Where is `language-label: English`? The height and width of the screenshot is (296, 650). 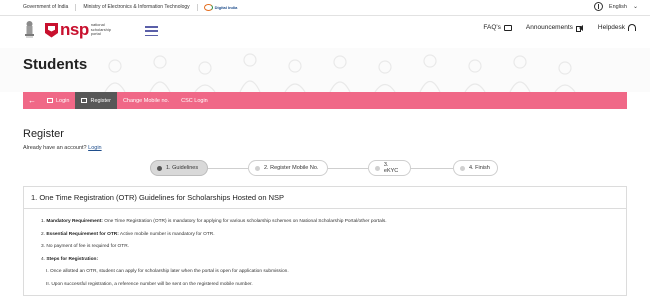 language-label: English is located at coordinates (617, 6).